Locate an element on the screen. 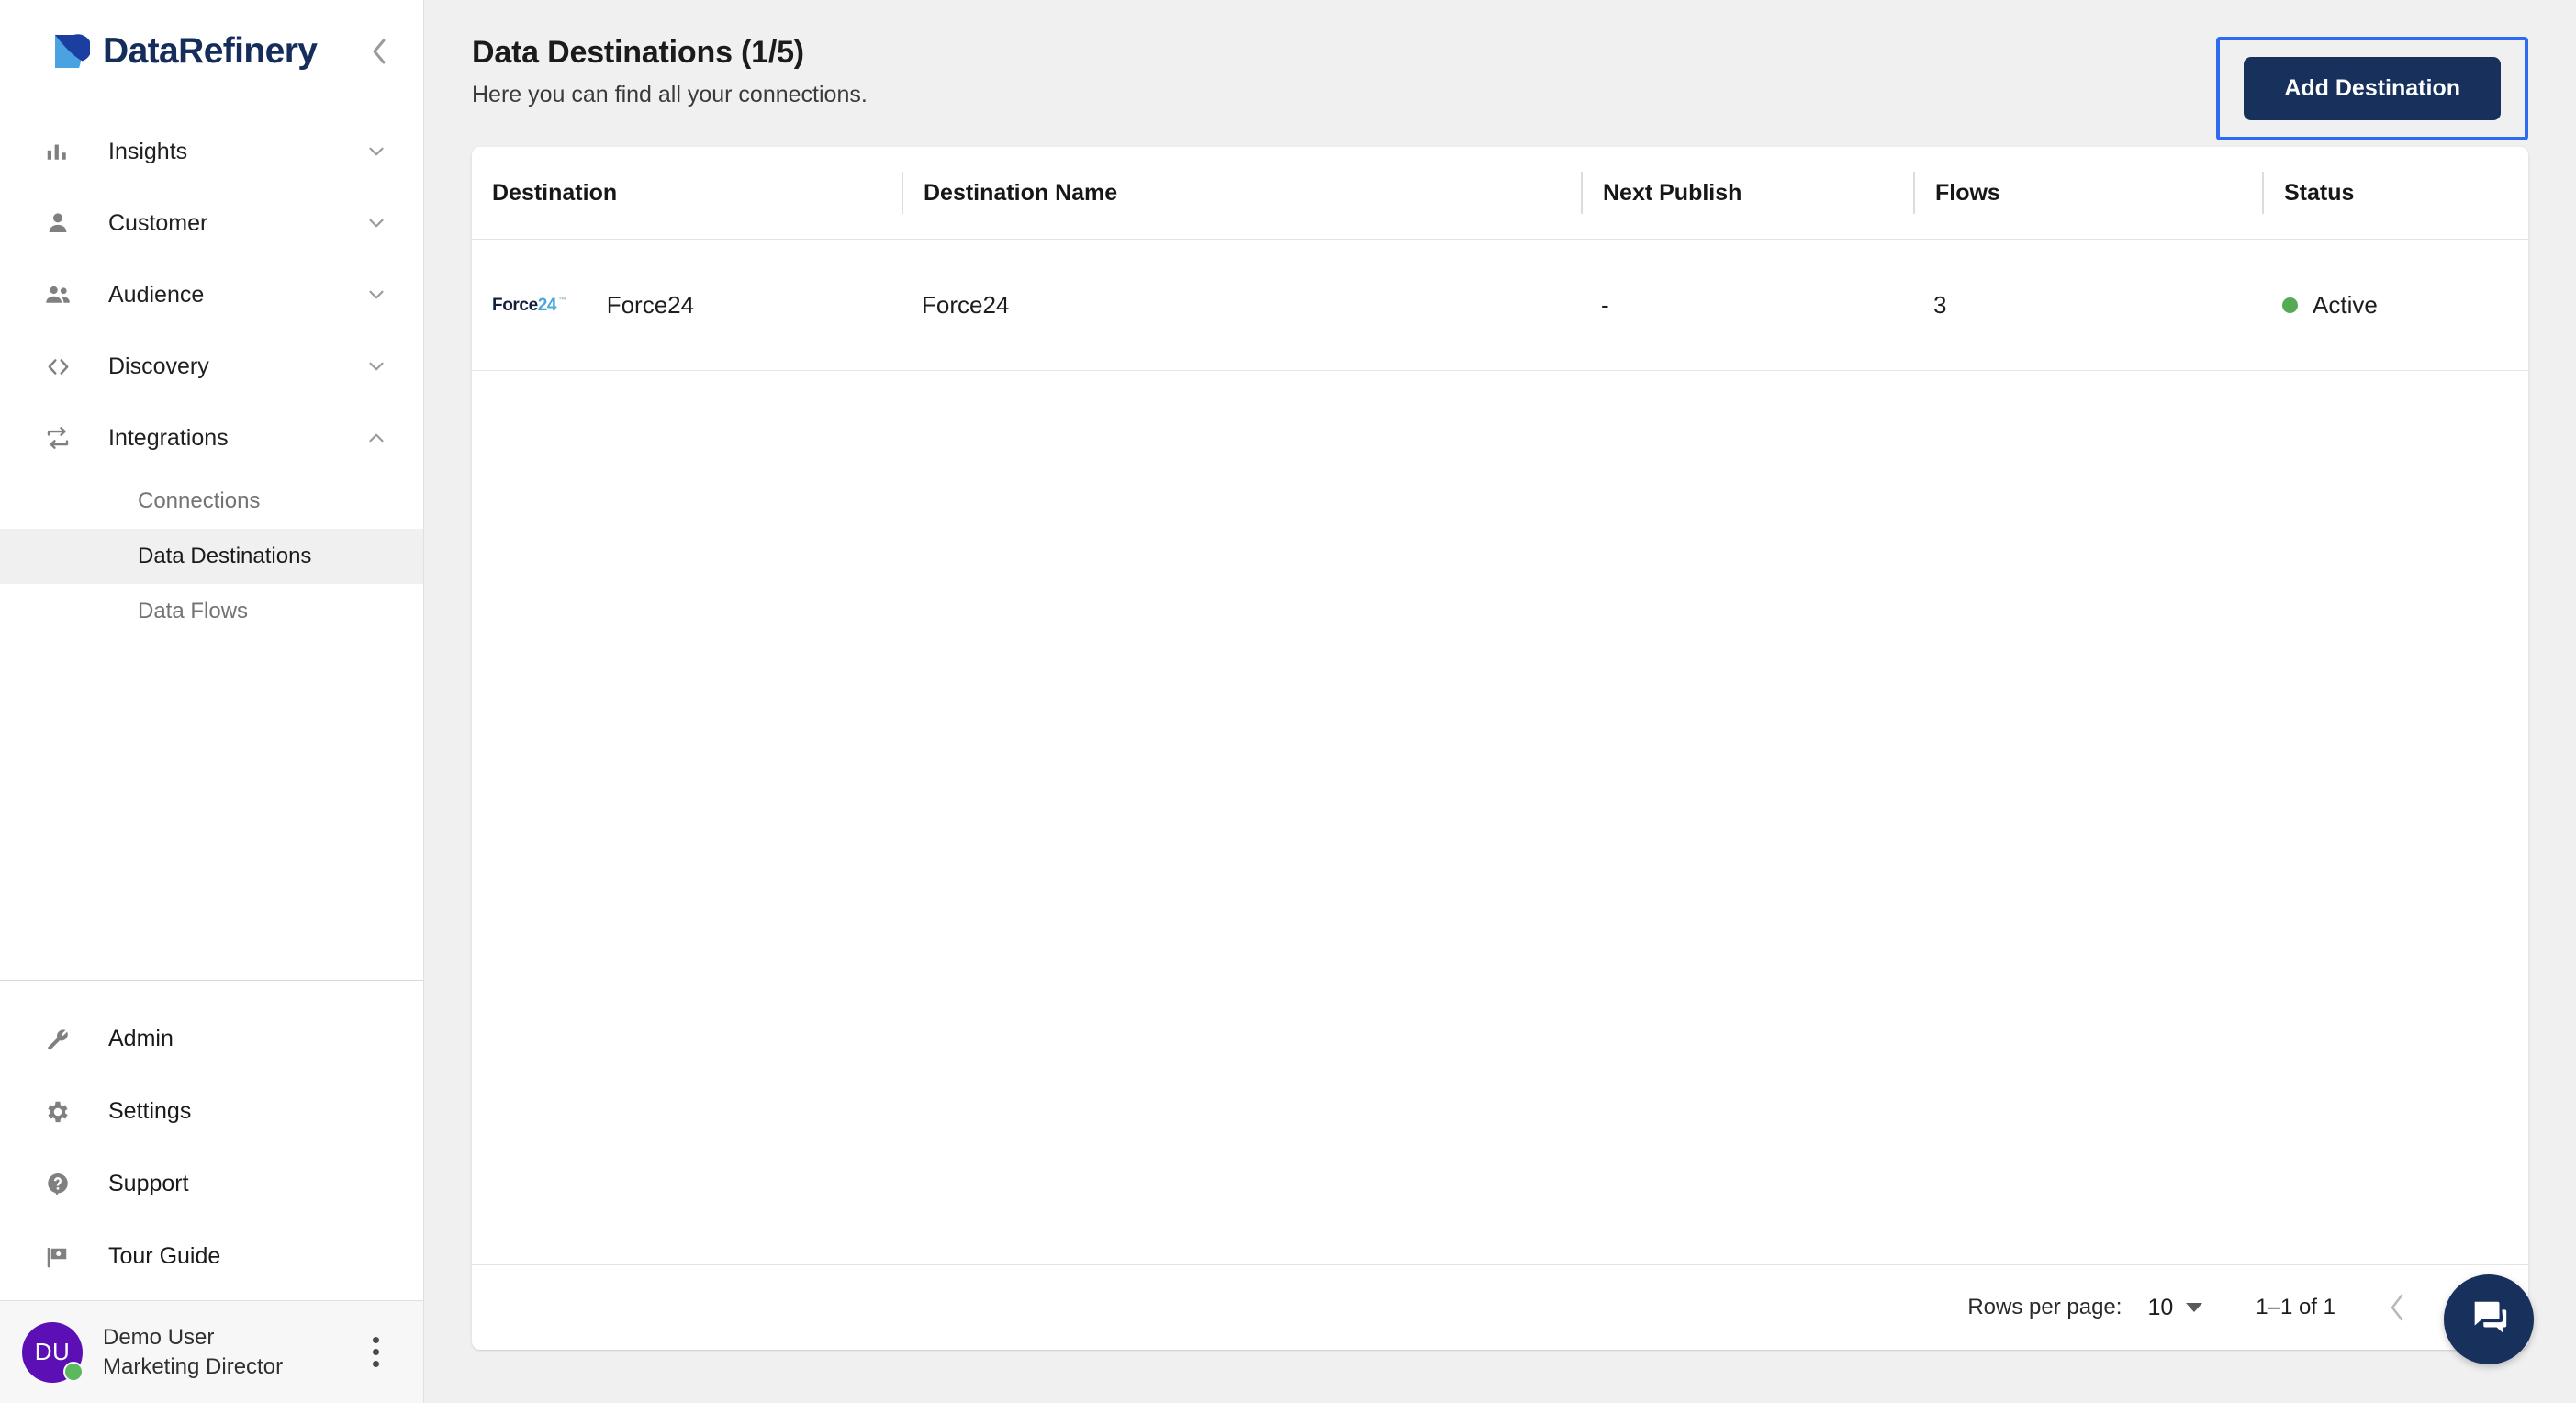 Image resolution: width=2576 pixels, height=1403 pixels. chat-forum-icon is located at coordinates (2489, 1319).